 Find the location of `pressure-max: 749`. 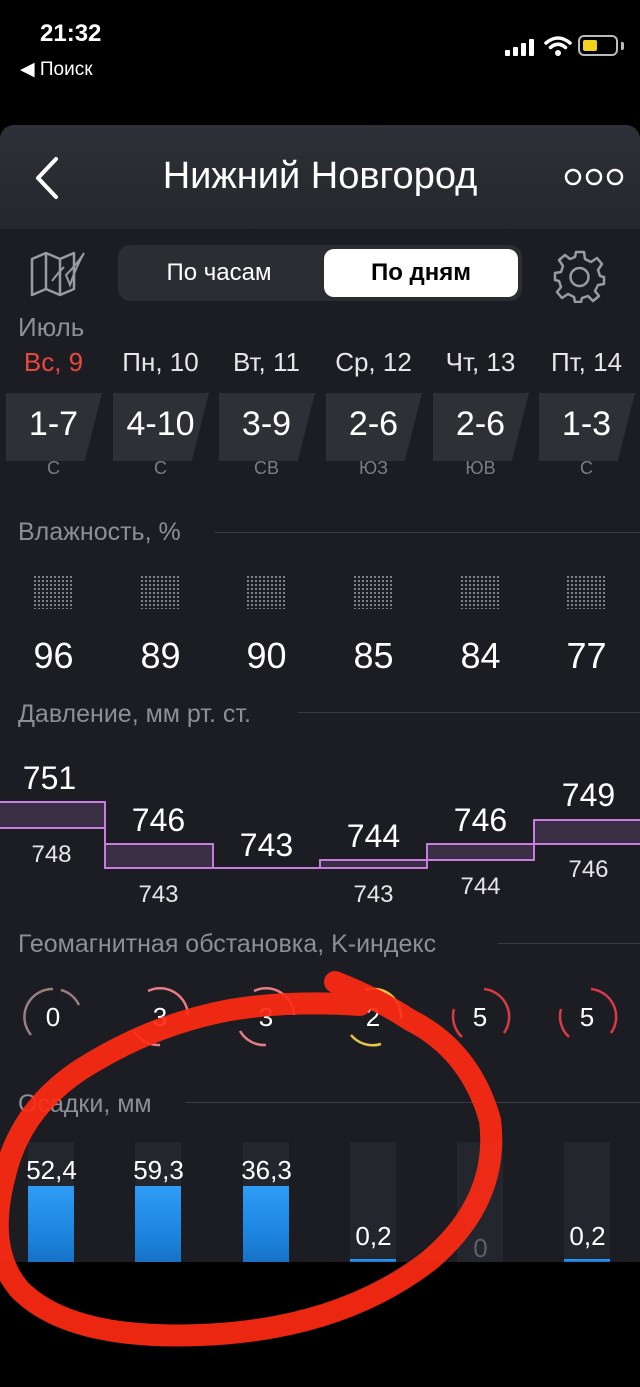

pressure-max: 749 is located at coordinates (588, 795).